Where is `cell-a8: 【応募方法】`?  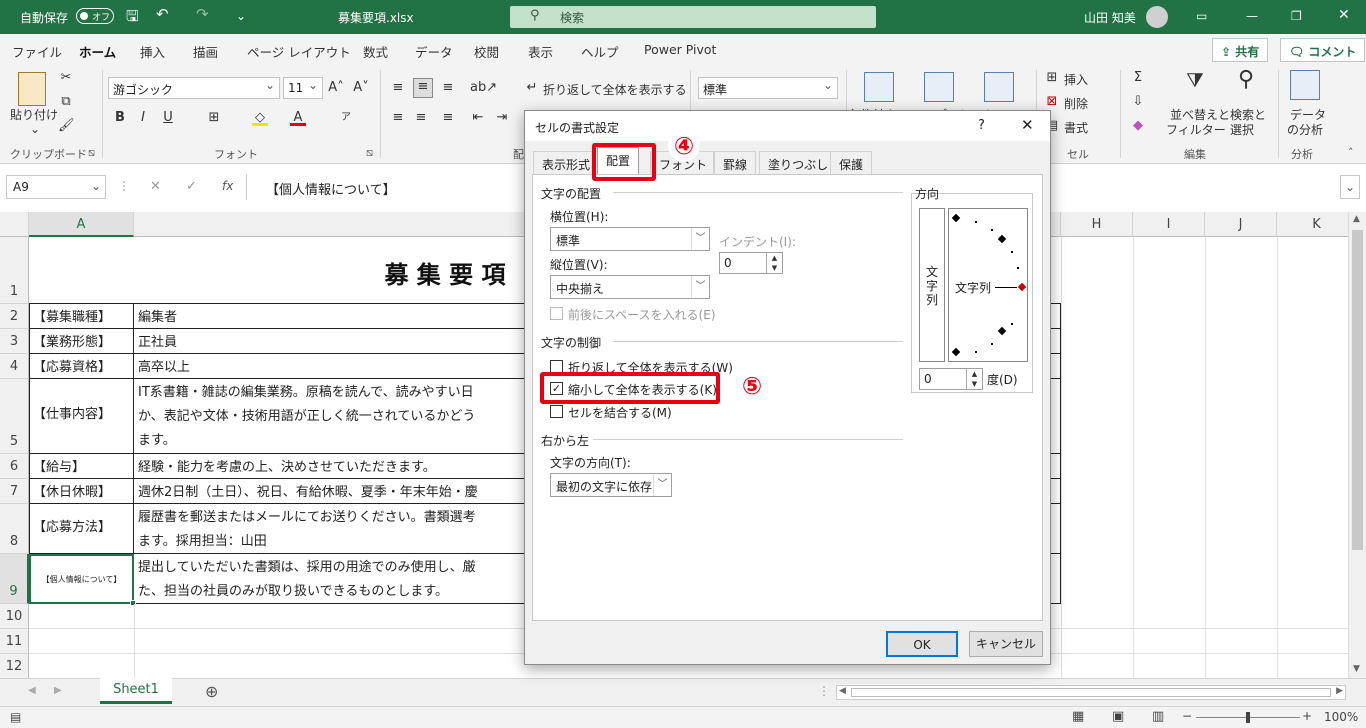 cell-a8: 【応募方法】 is located at coordinates (81, 529).